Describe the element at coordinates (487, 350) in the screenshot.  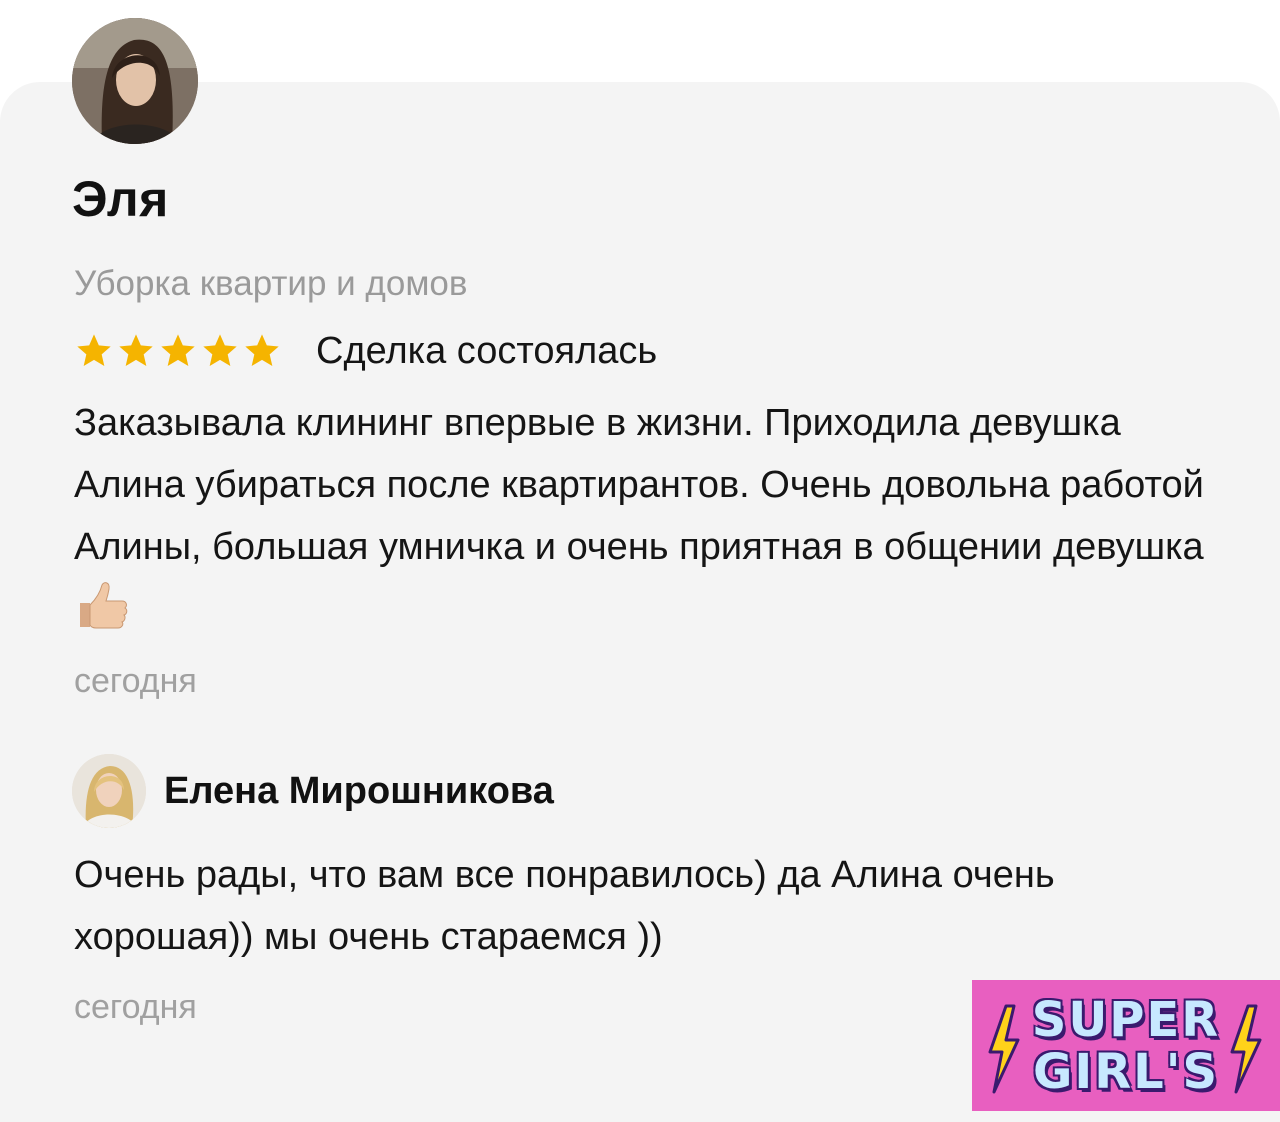
I see `deal-status: Сделка состоялась` at that location.